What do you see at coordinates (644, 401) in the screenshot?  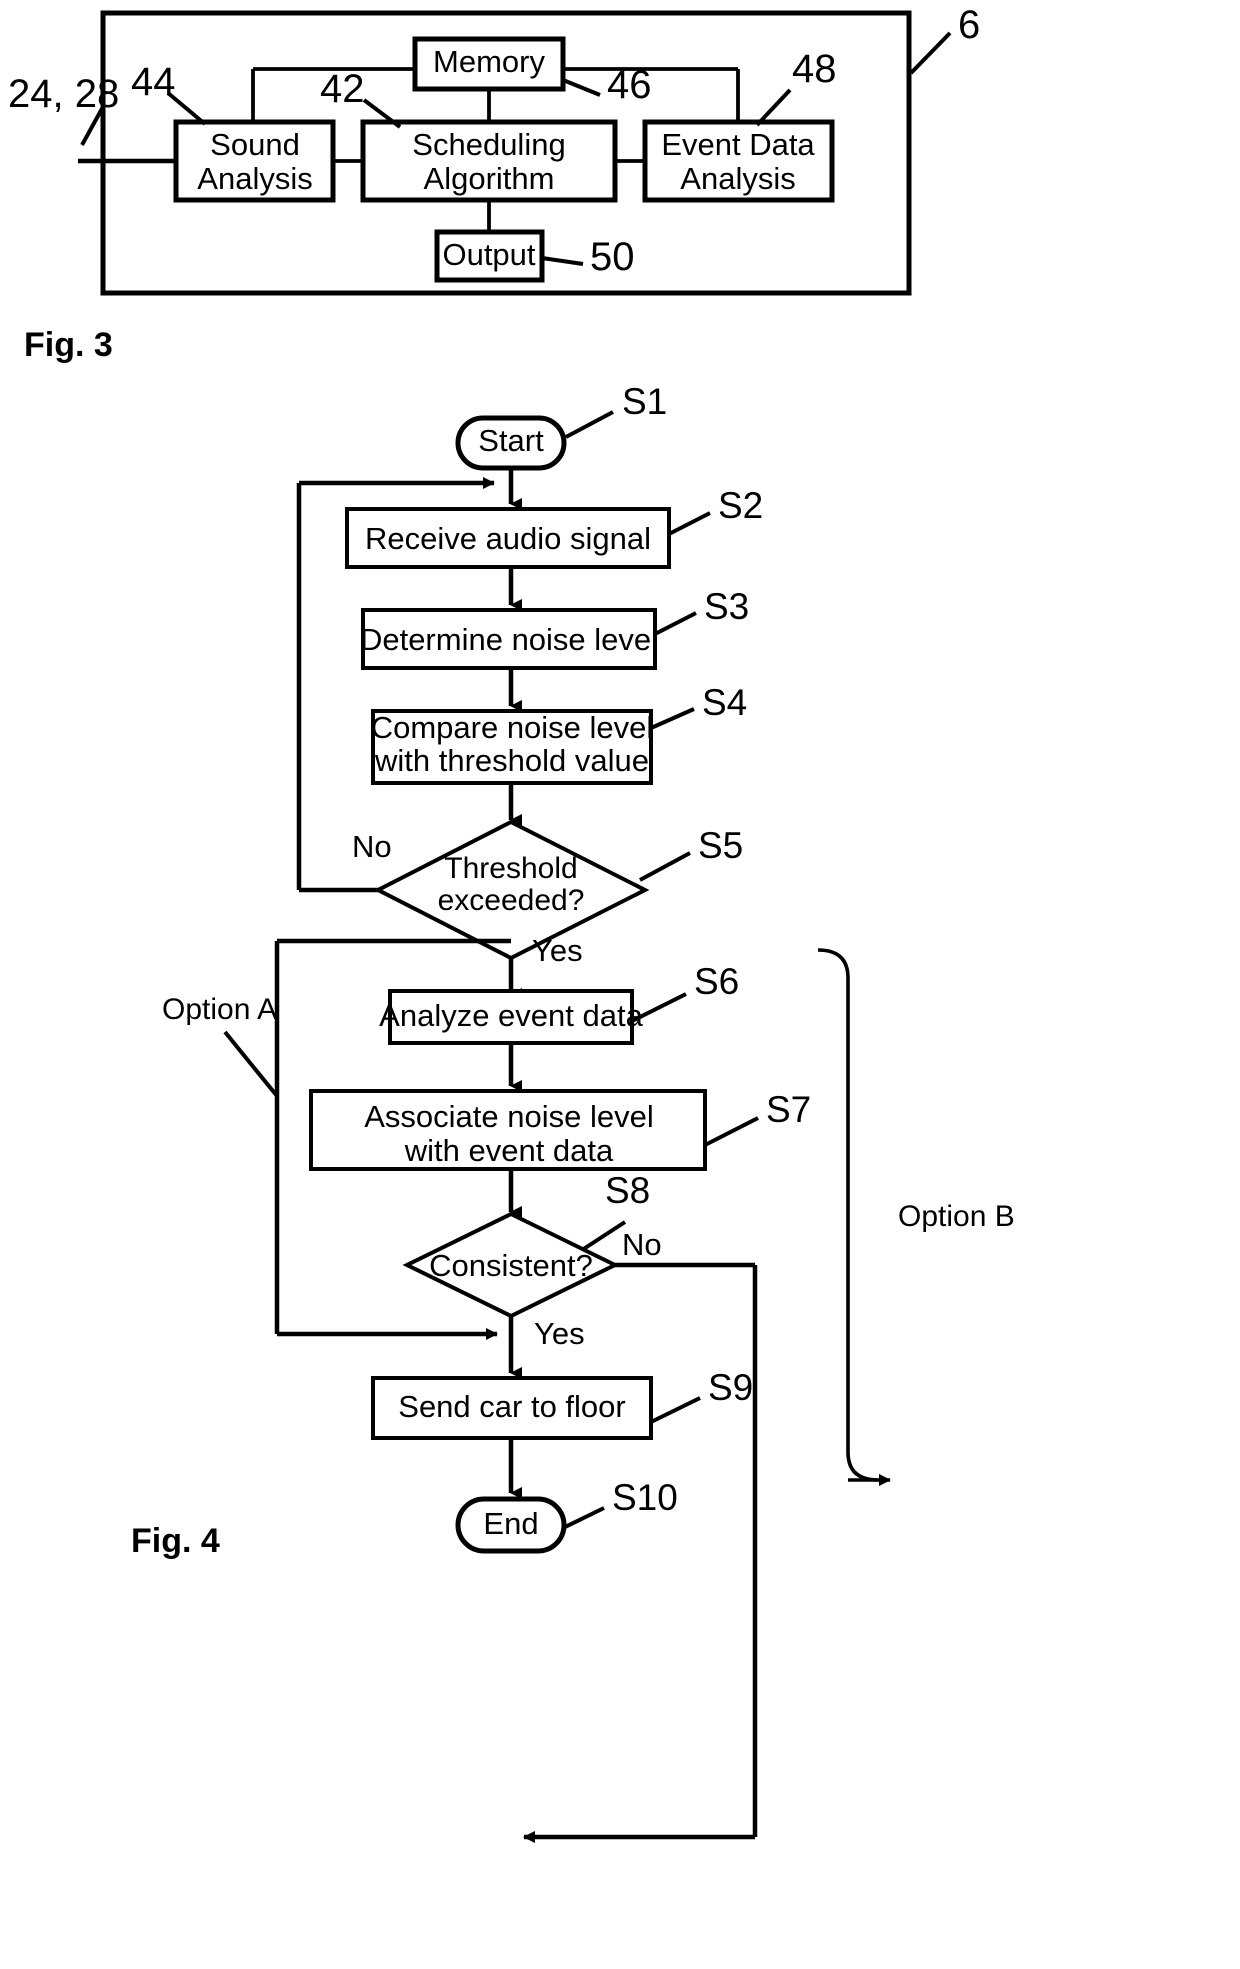 I see `fig4-ref-s1: S1` at bounding box center [644, 401].